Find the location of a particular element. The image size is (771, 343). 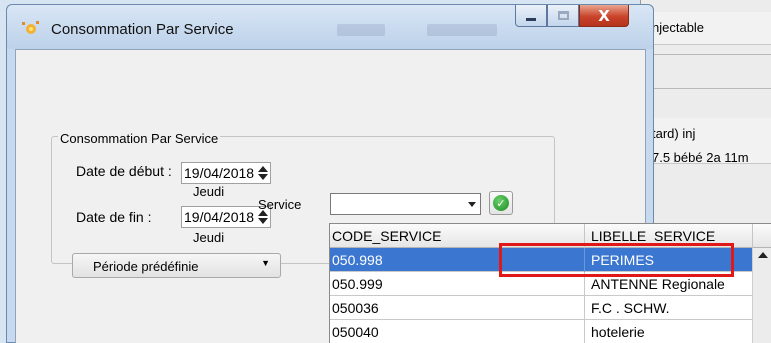

validate-button: ✓ is located at coordinates (501, 203).